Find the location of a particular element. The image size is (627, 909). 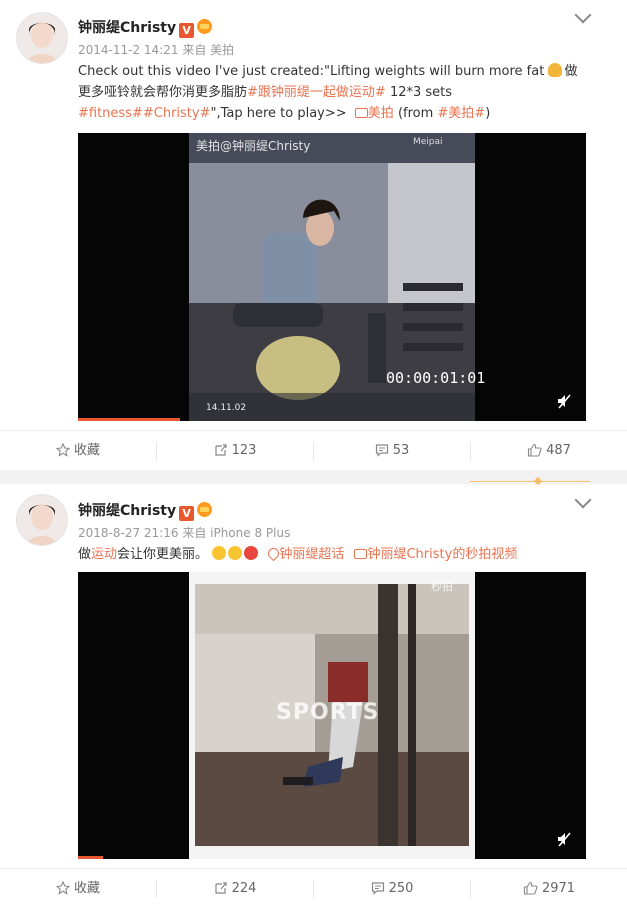

text-segment: 做 is located at coordinates (85, 554).